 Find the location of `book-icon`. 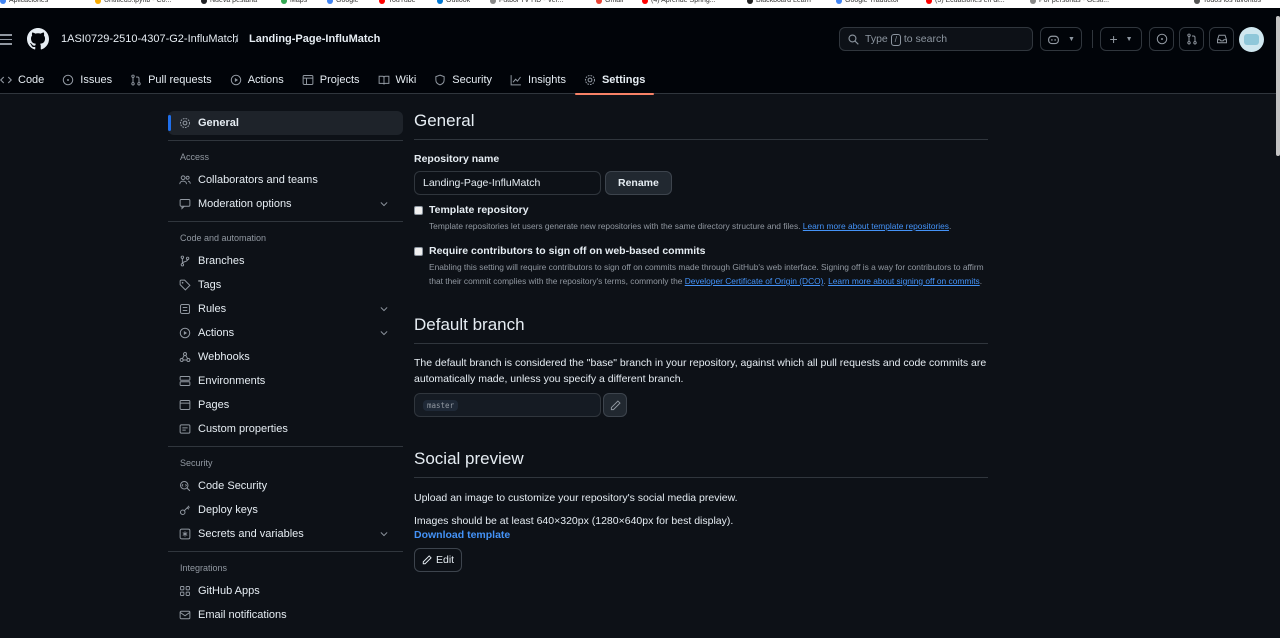

book-icon is located at coordinates (383, 80).